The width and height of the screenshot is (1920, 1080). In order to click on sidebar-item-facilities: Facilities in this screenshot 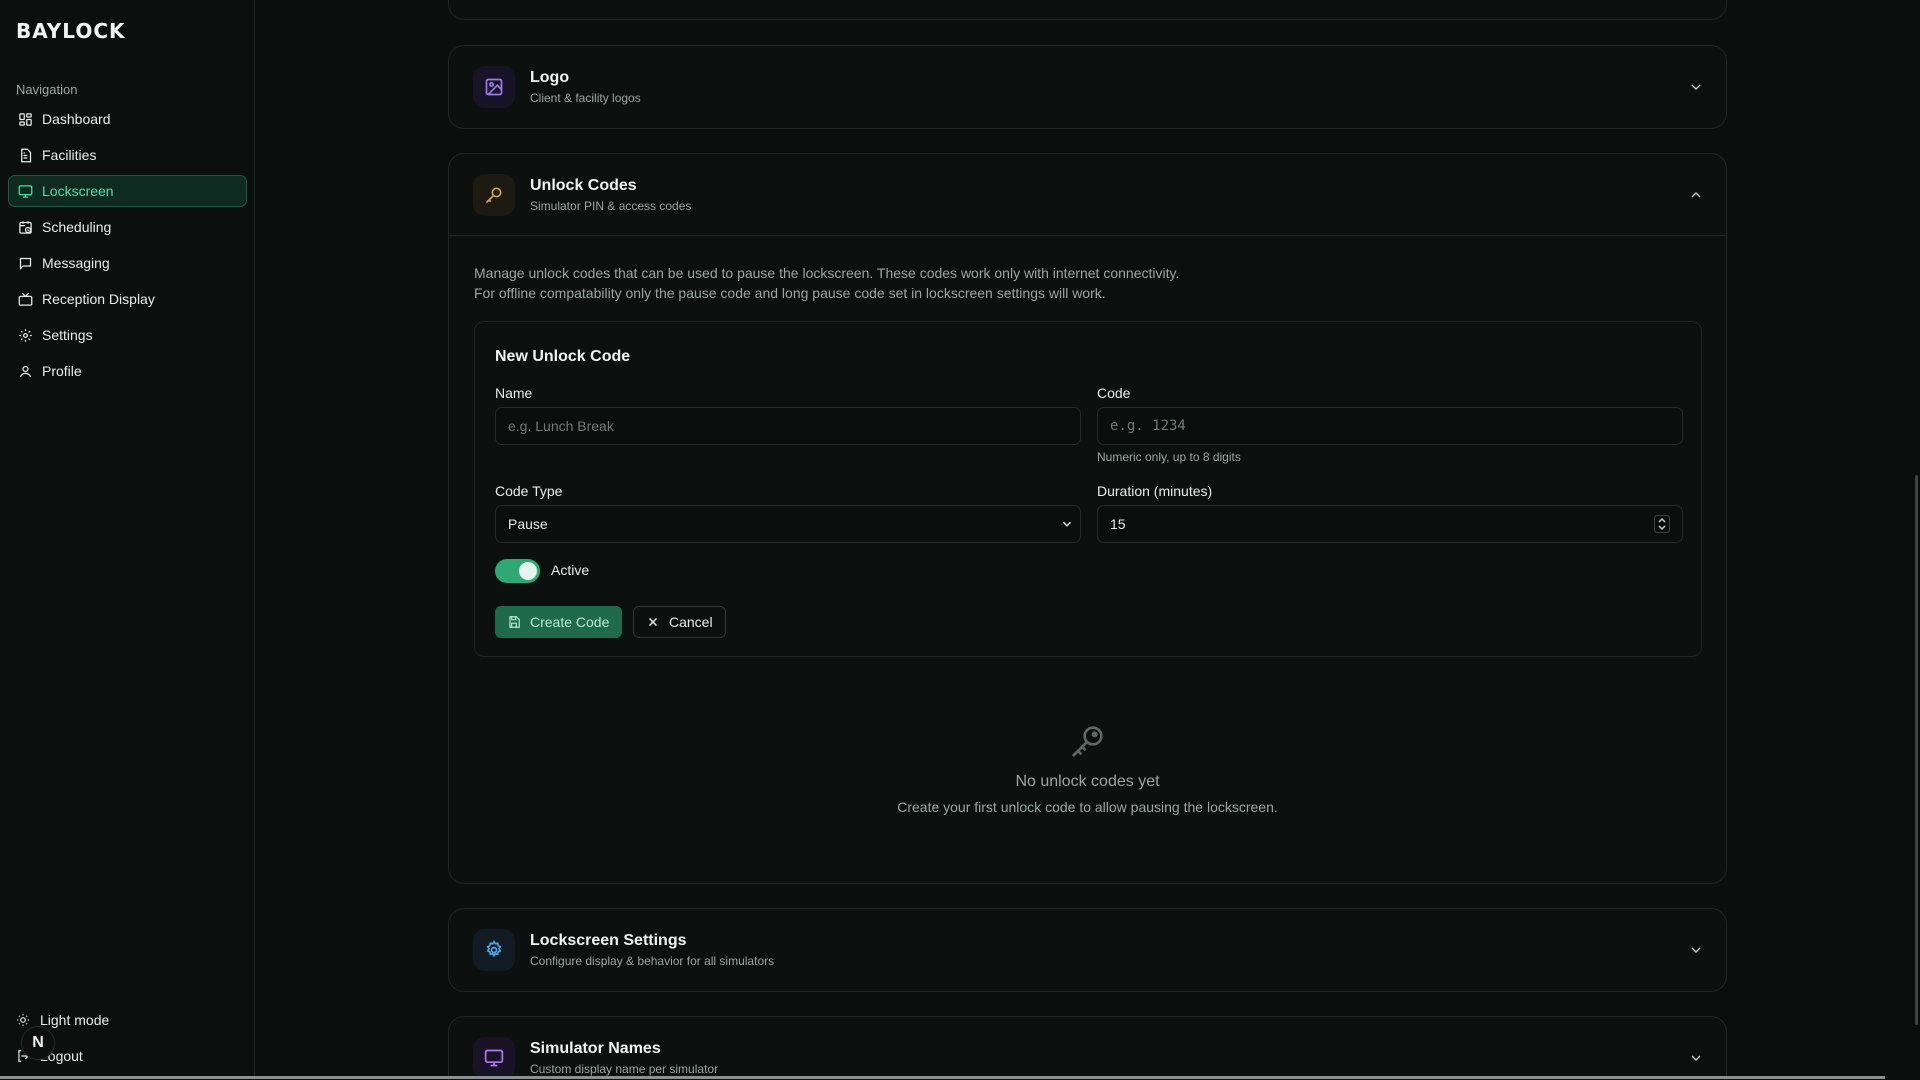, I will do `click(127, 155)`.